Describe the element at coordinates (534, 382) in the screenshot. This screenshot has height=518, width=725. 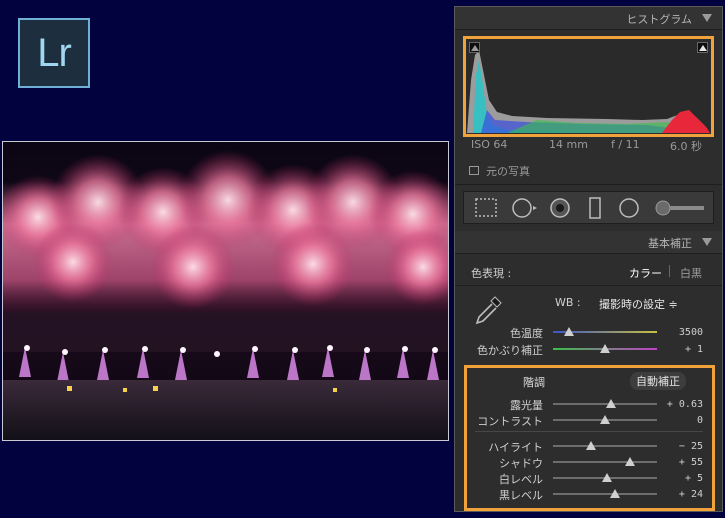
I see `tone-label: 階調` at that location.